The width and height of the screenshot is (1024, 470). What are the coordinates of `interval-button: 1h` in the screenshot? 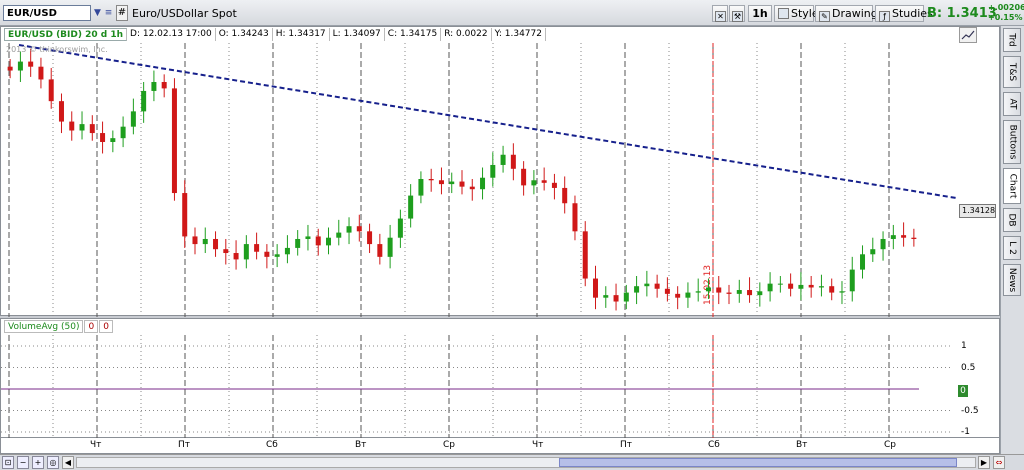 It's located at (760, 13).